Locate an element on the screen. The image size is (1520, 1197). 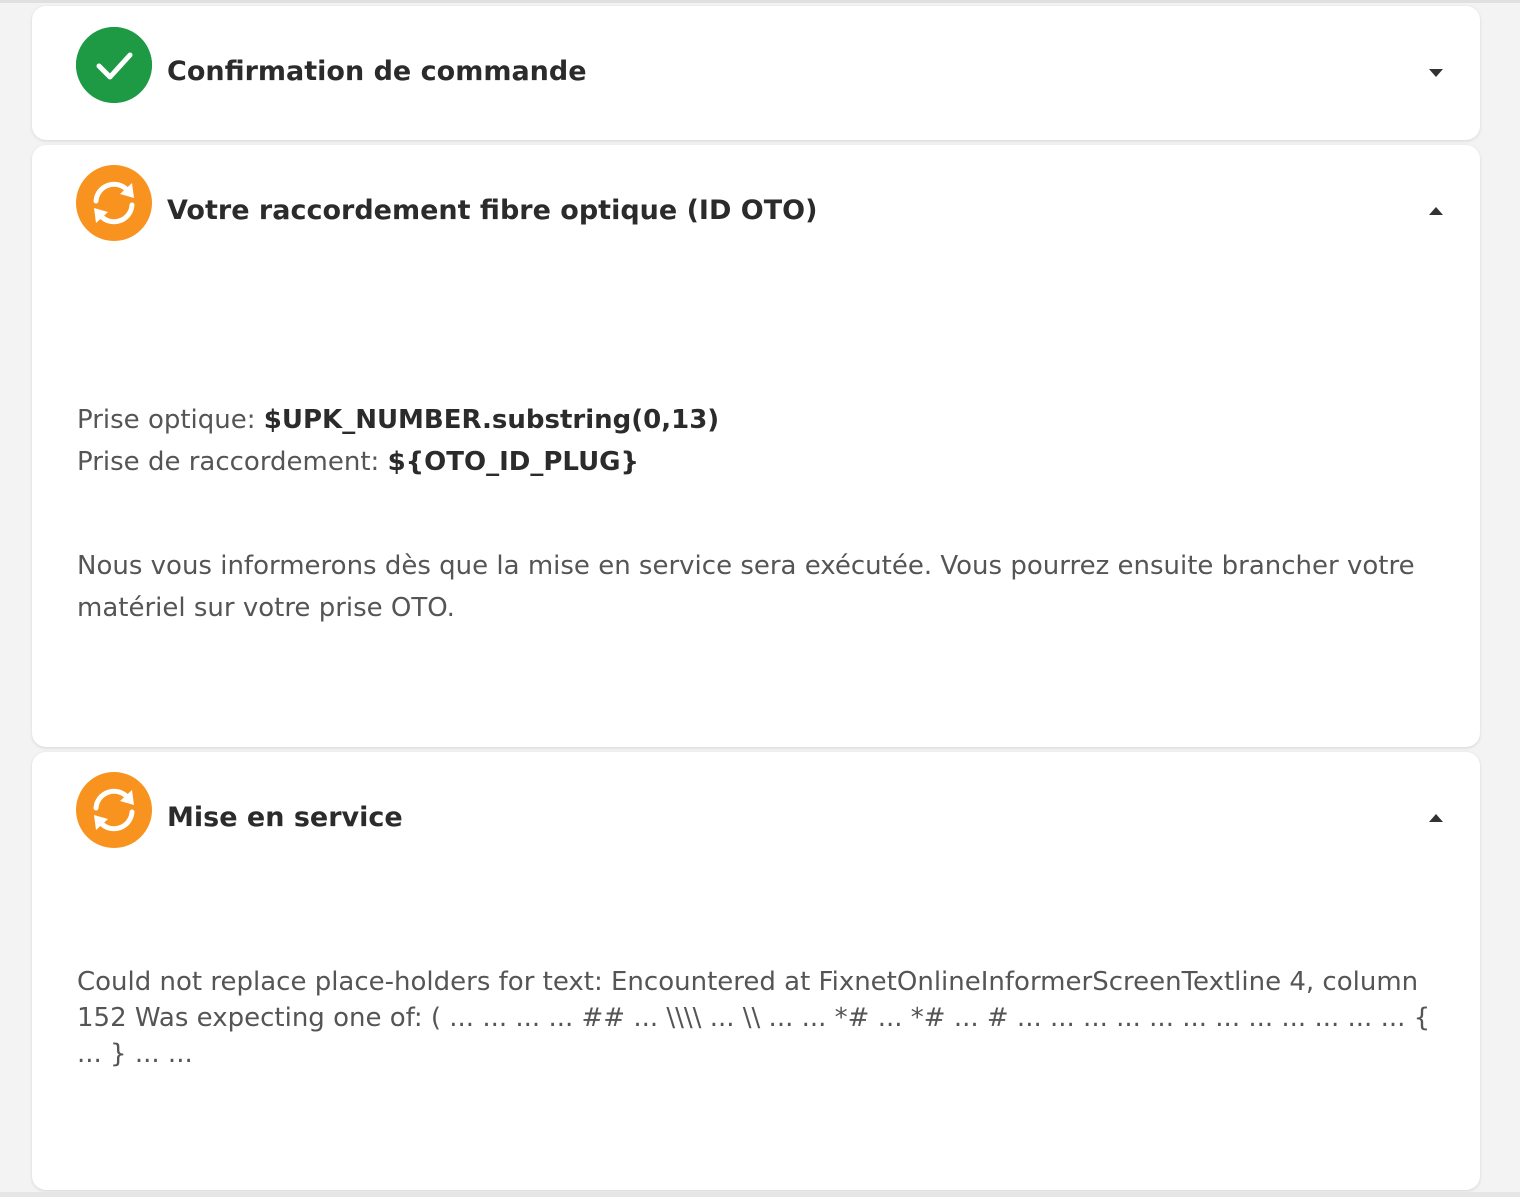
prise-raccordement-line: Prise de raccordement: ${OTO_ID_PLUG} is located at coordinates (762, 462).